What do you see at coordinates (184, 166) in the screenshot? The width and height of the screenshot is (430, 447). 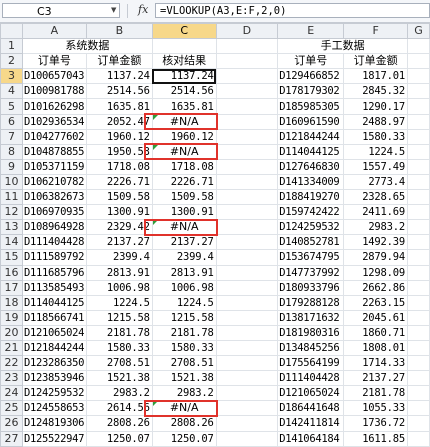 I see `check-result-cell: 1718.08` at bounding box center [184, 166].